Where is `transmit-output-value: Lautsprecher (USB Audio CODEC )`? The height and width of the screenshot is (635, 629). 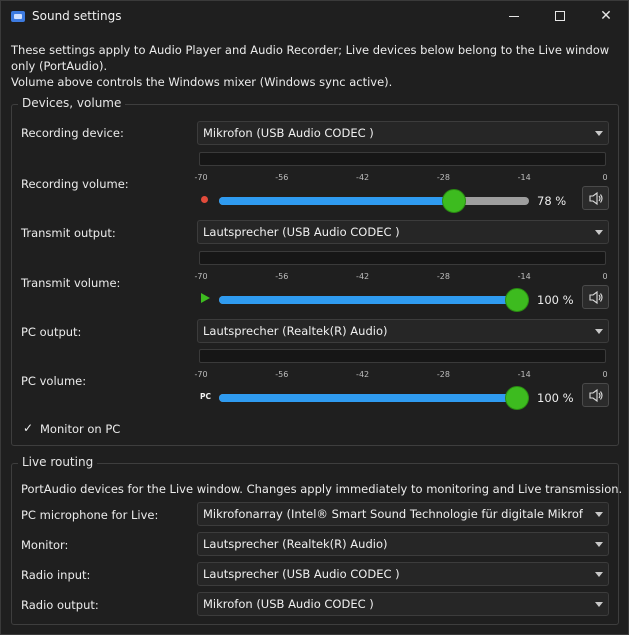 transmit-output-value: Lautsprecher (USB Audio CODEC ) is located at coordinates (301, 232).